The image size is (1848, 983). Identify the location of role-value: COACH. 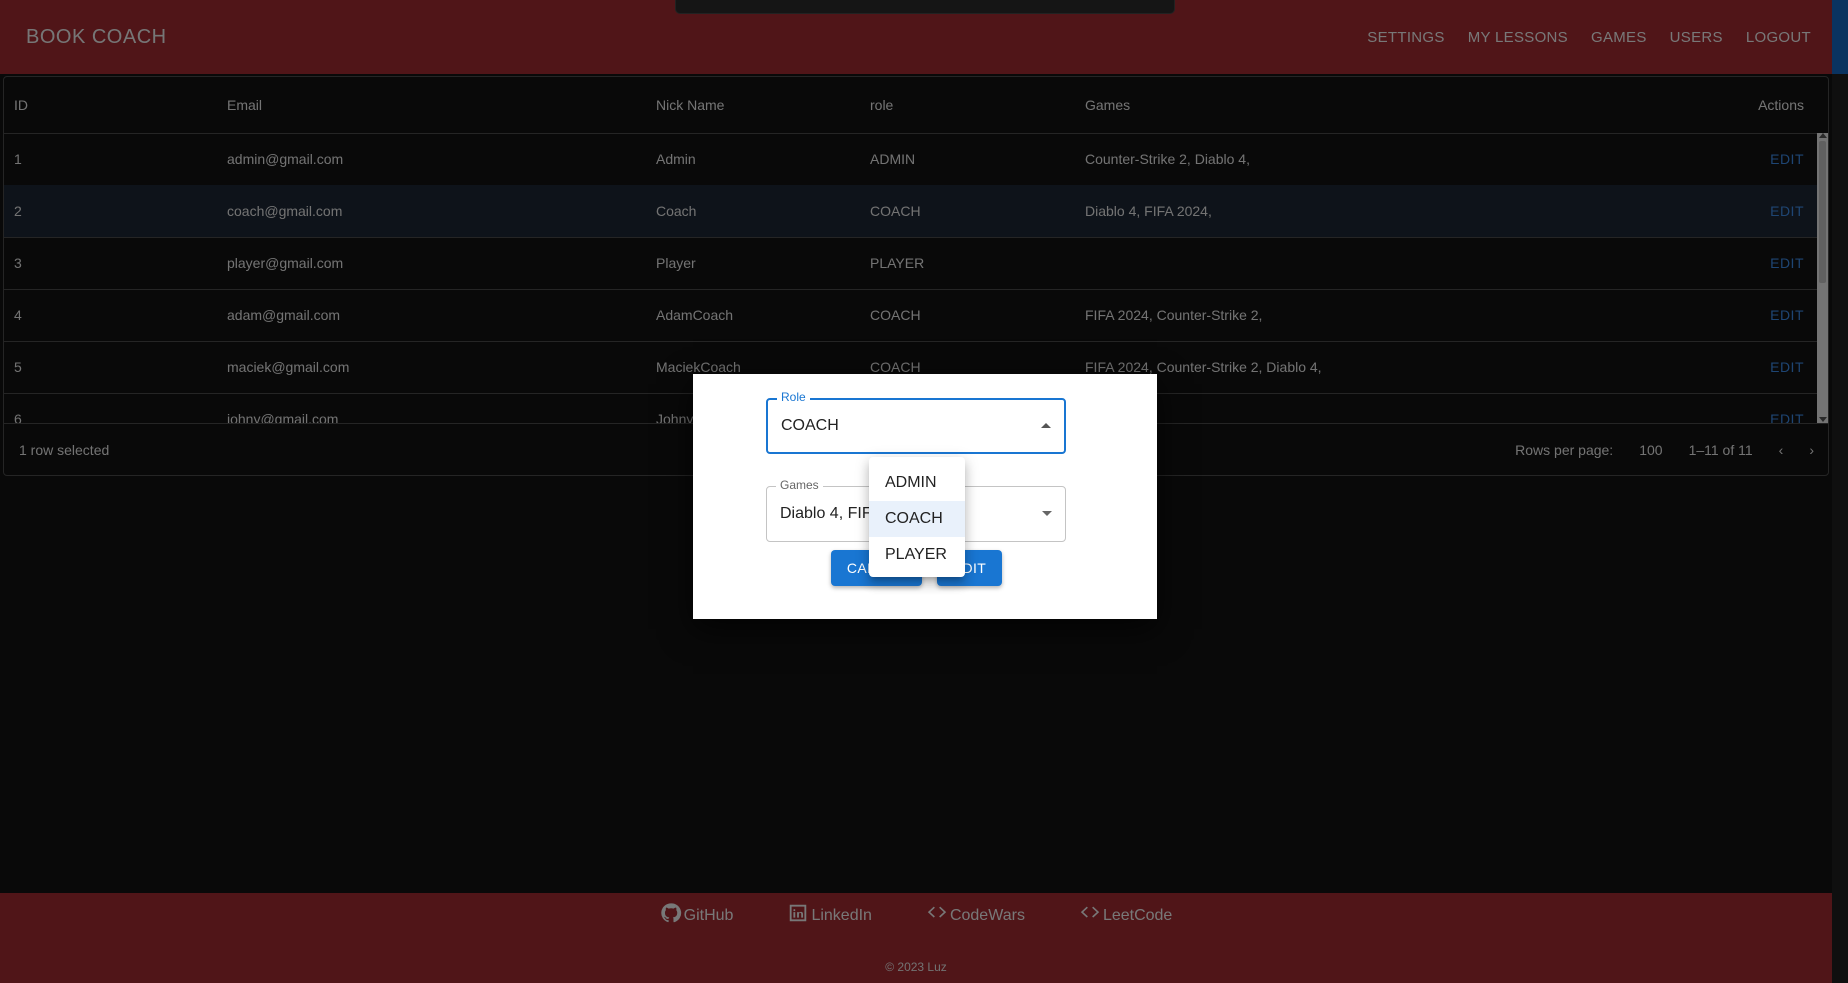
(810, 425).